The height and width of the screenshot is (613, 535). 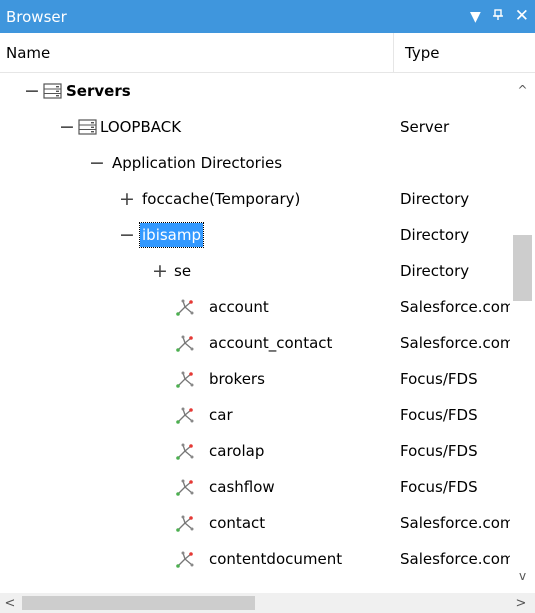 What do you see at coordinates (255, 127) in the screenshot?
I see `tree-row-loopback: − LOOPBACK Server` at bounding box center [255, 127].